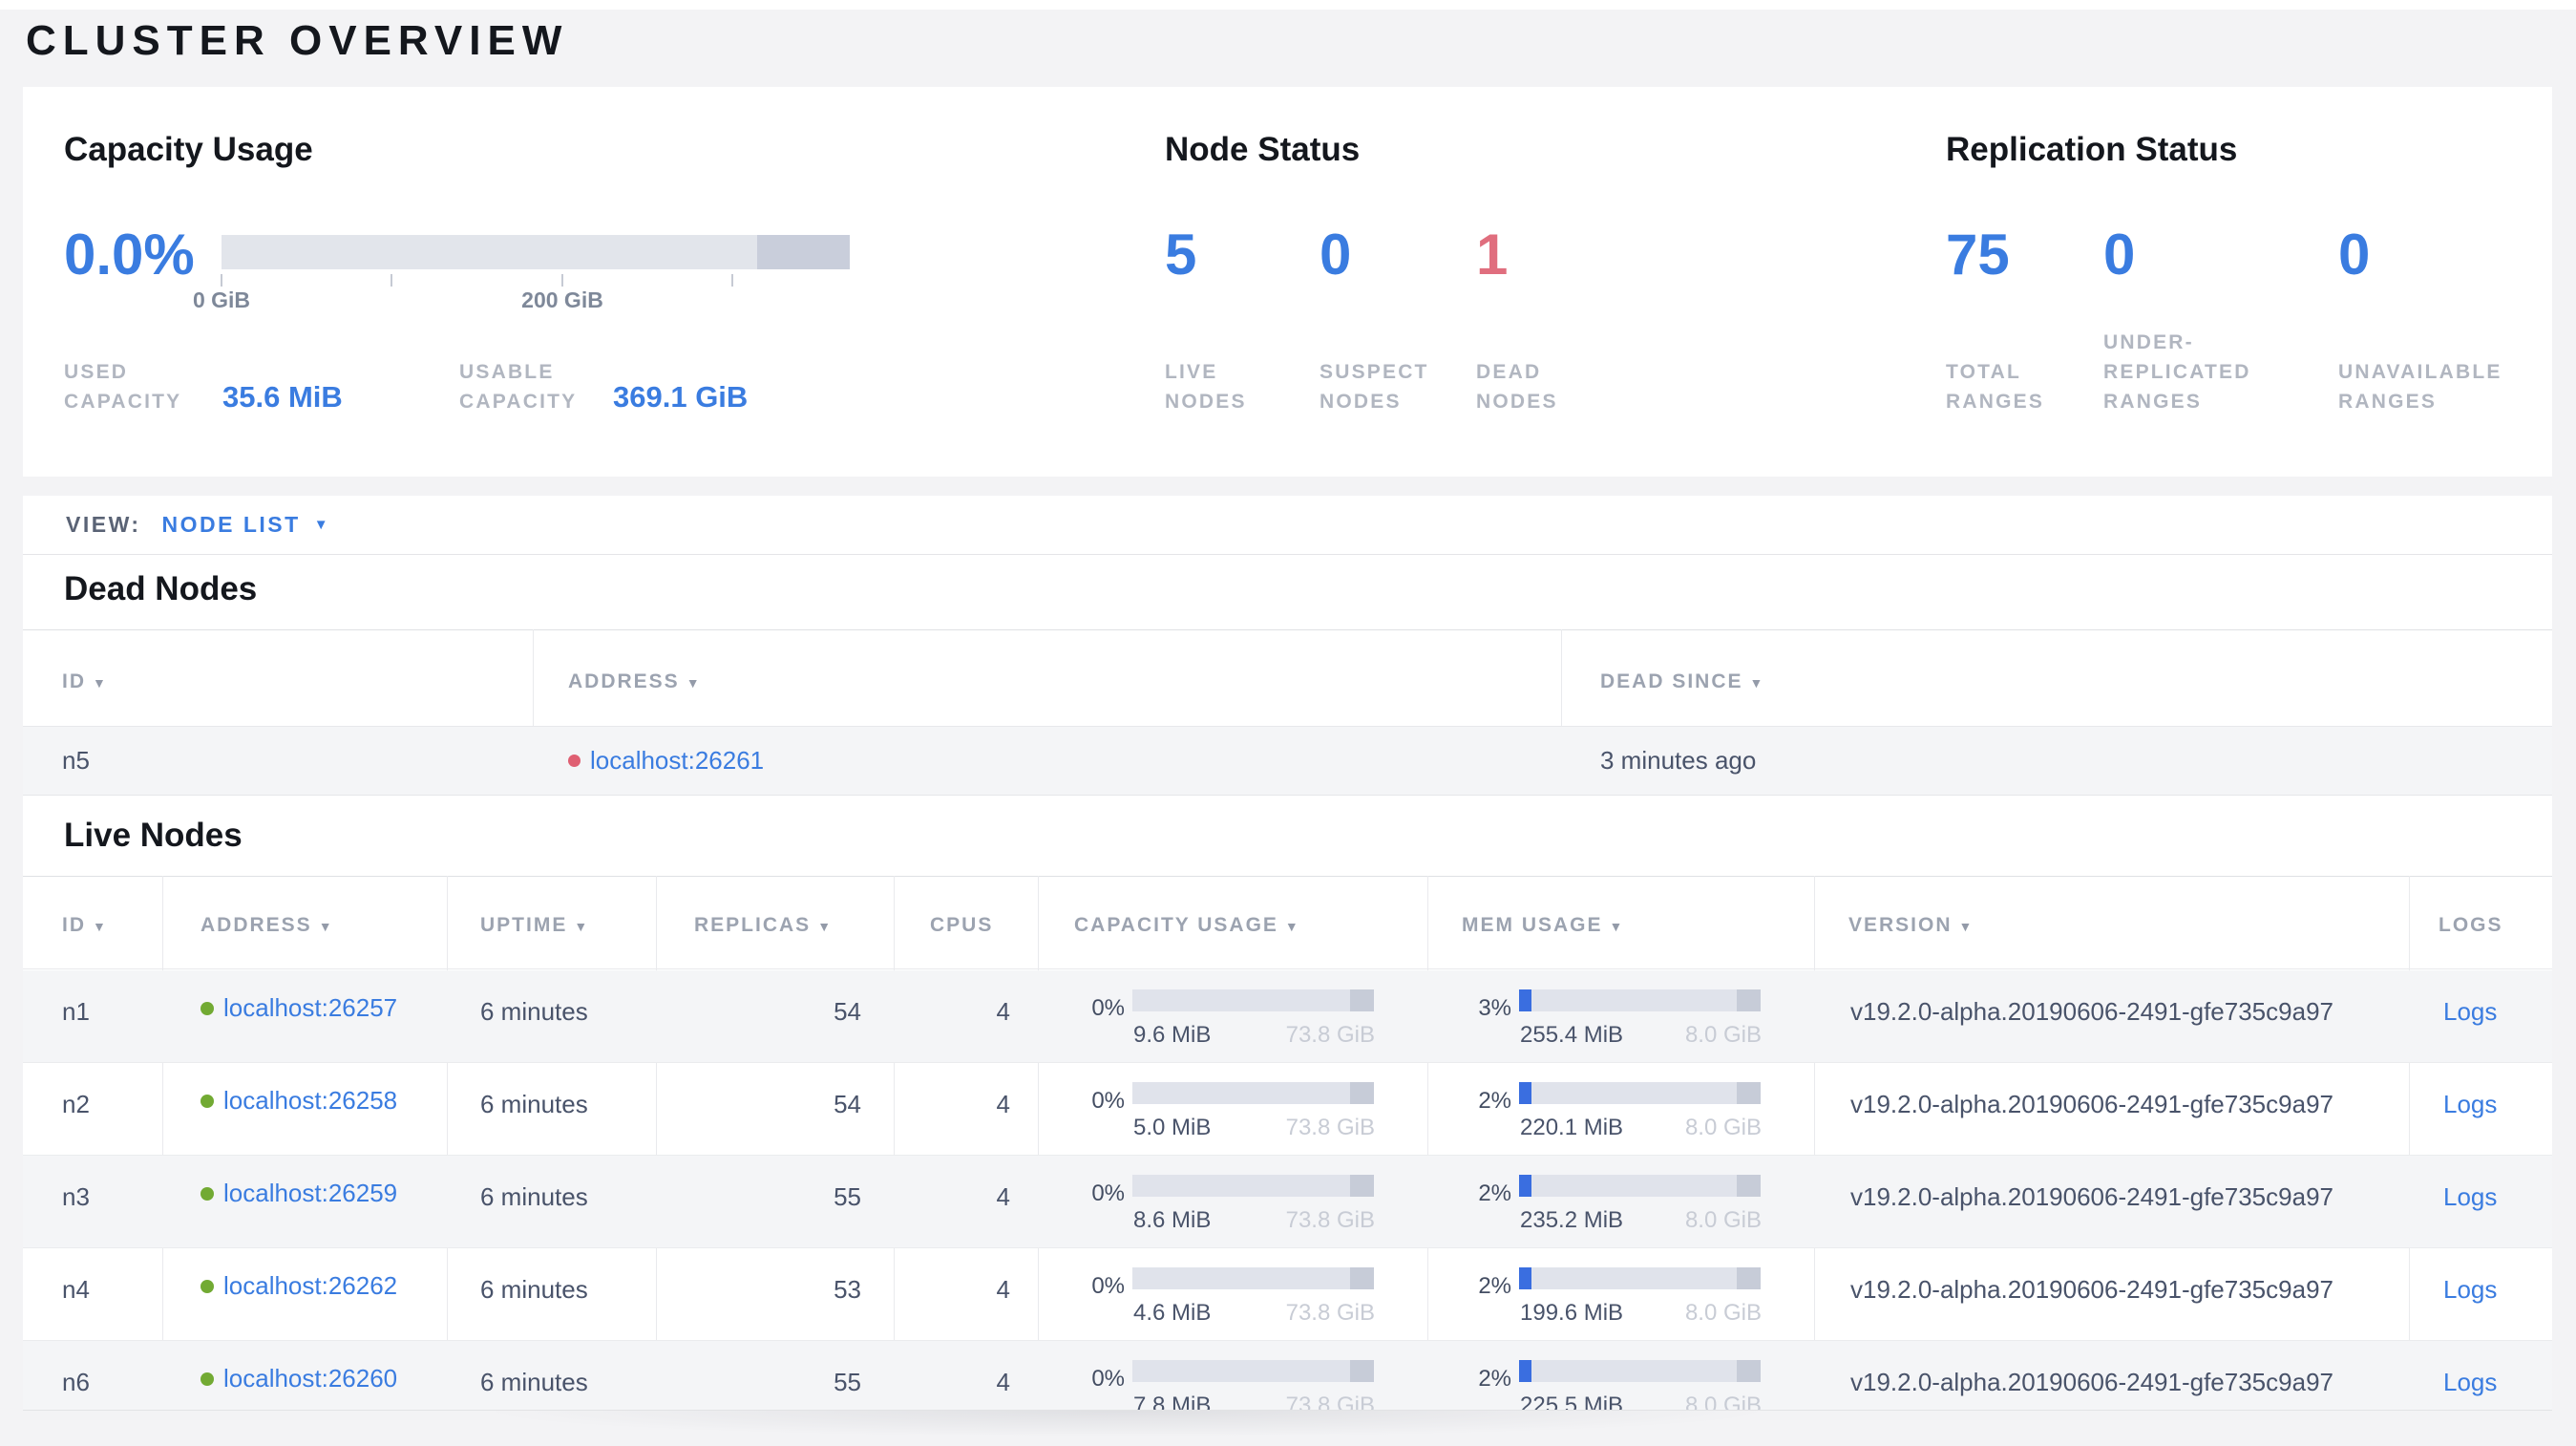 This screenshot has width=2576, height=1446. Describe the element at coordinates (282, 397) in the screenshot. I see `used-capacity-value: 35.6 MiB` at that location.